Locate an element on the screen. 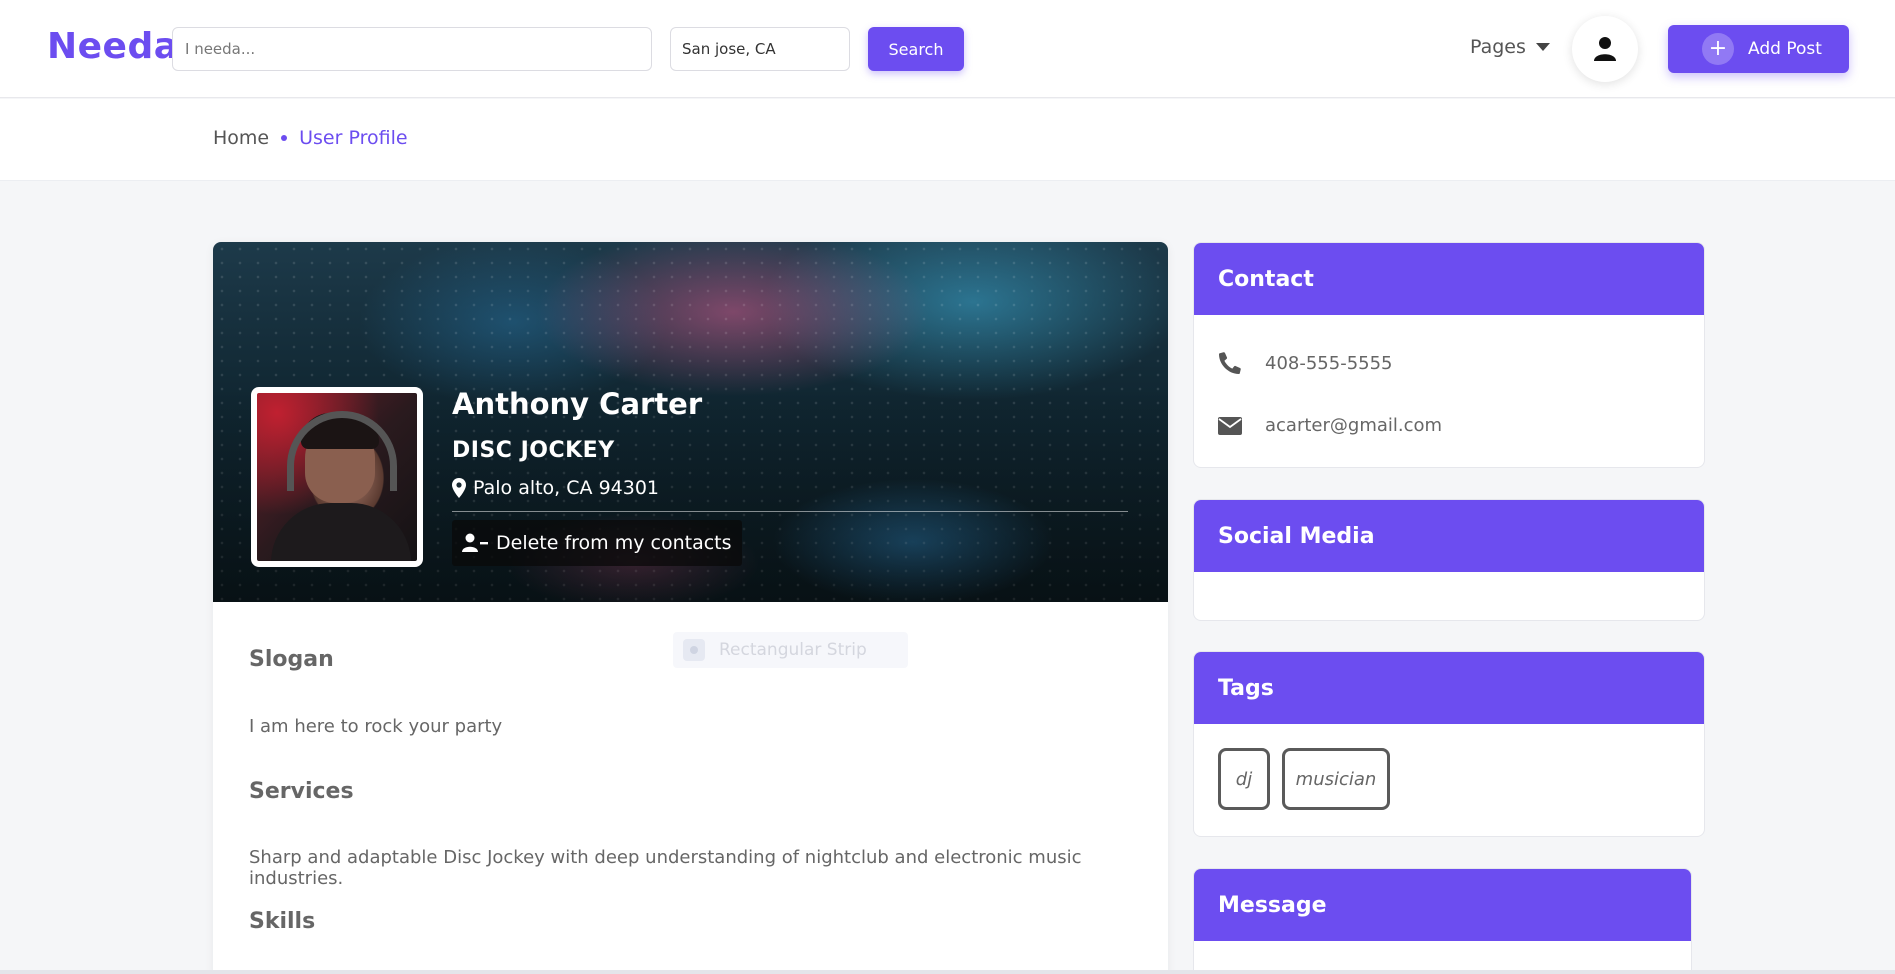 The height and width of the screenshot is (974, 1895). phone-icon is located at coordinates (1230, 363).